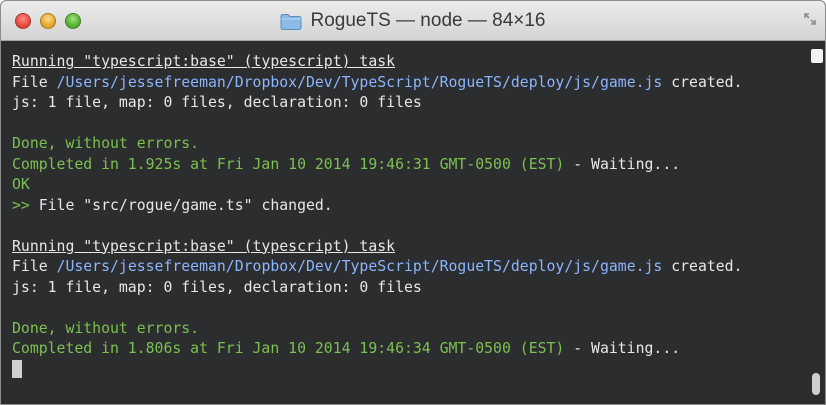  What do you see at coordinates (17, 368) in the screenshot?
I see `text-cursor` at bounding box center [17, 368].